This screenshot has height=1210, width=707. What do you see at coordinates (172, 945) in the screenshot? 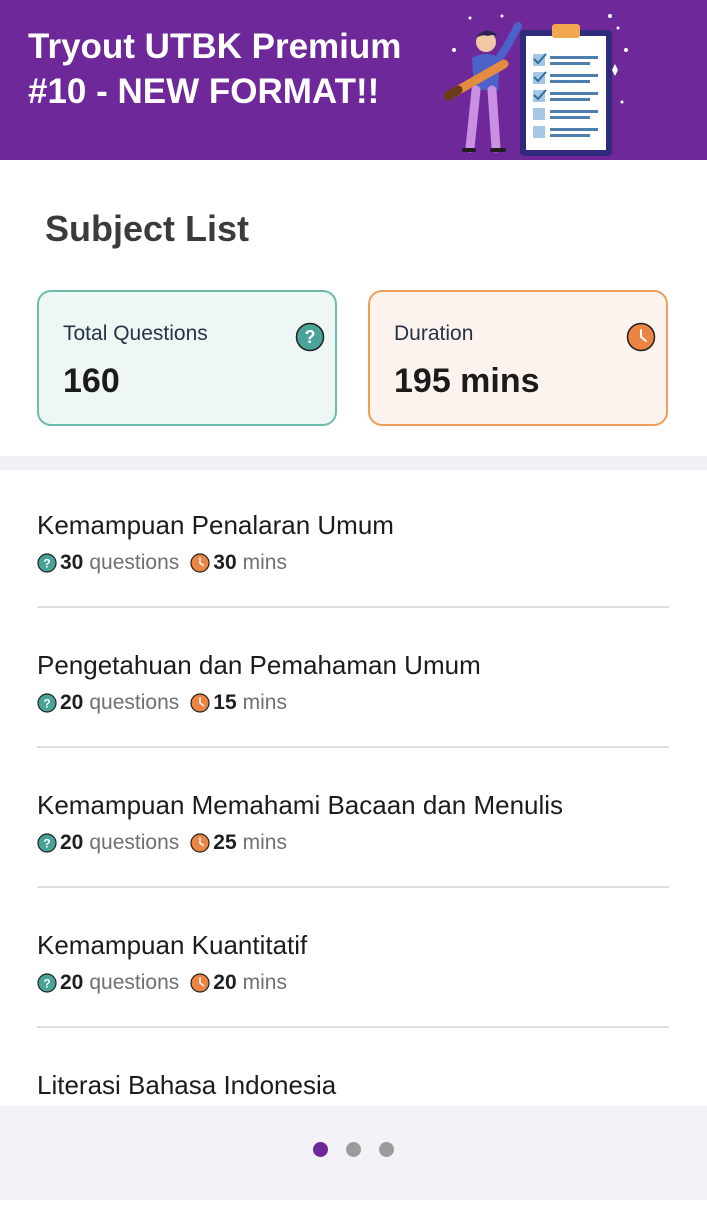
I see `subject-name: Kemampuan Kuantitatif` at bounding box center [172, 945].